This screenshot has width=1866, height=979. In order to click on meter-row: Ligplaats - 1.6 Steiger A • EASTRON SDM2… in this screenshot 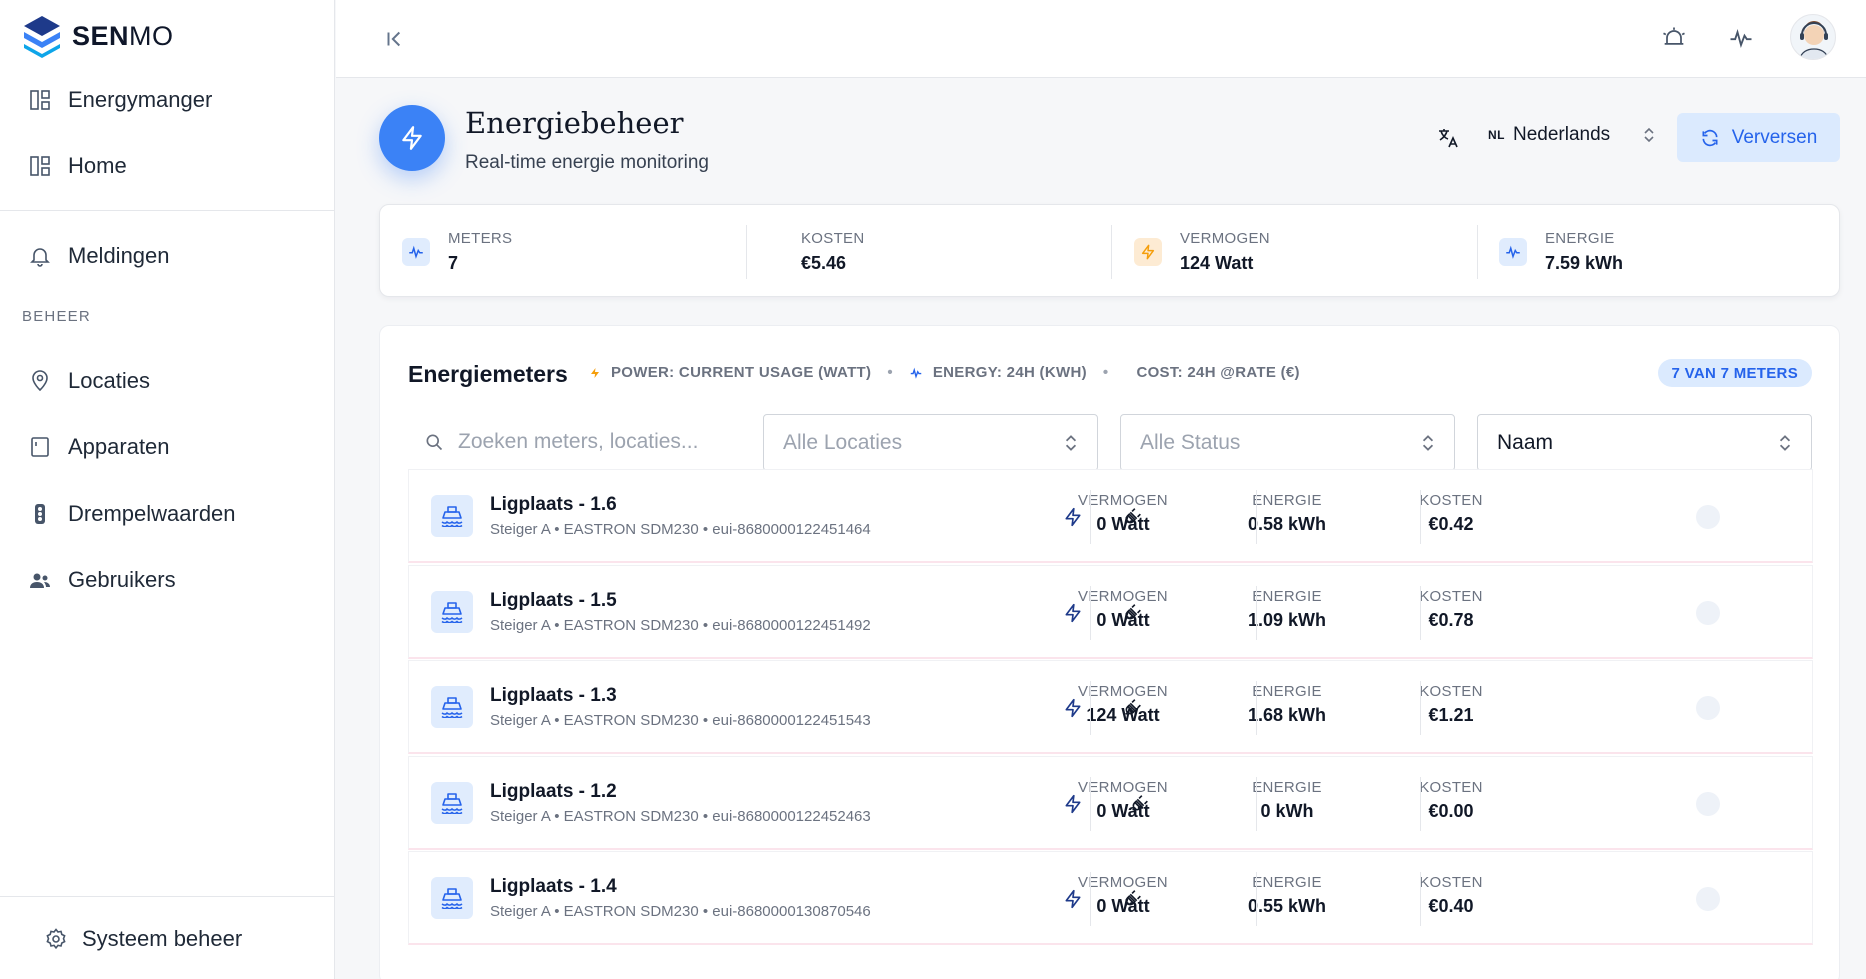, I will do `click(1110, 516)`.